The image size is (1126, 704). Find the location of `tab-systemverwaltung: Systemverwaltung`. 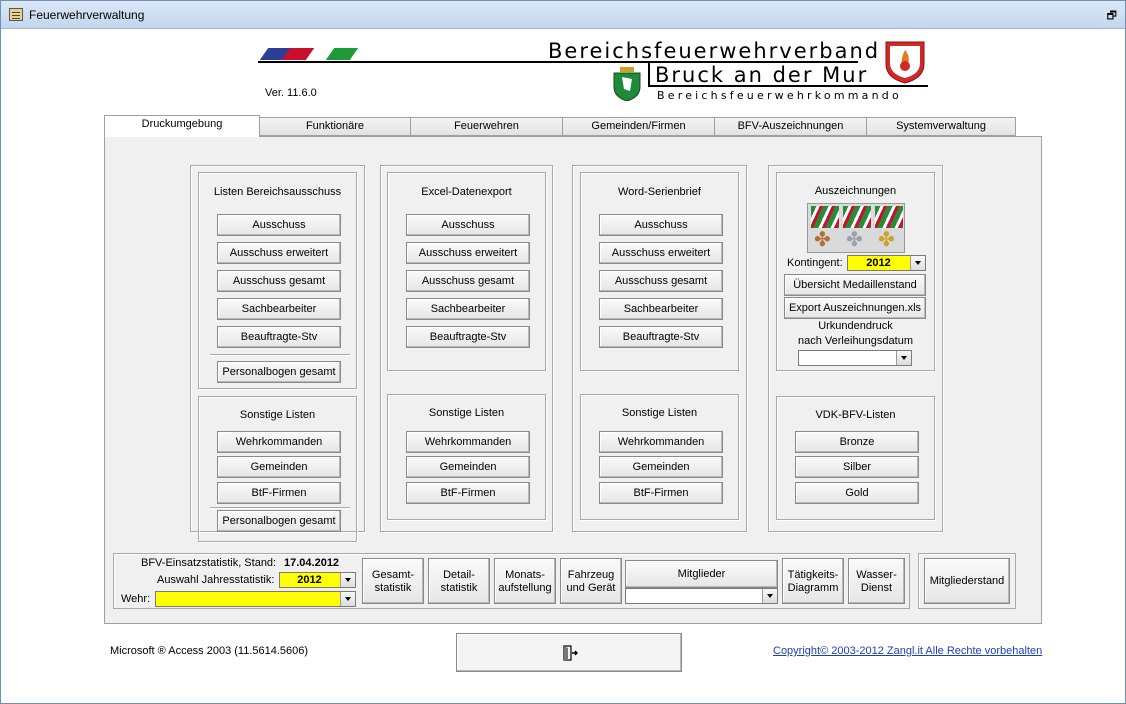

tab-systemverwaltung: Systemverwaltung is located at coordinates (941, 126).